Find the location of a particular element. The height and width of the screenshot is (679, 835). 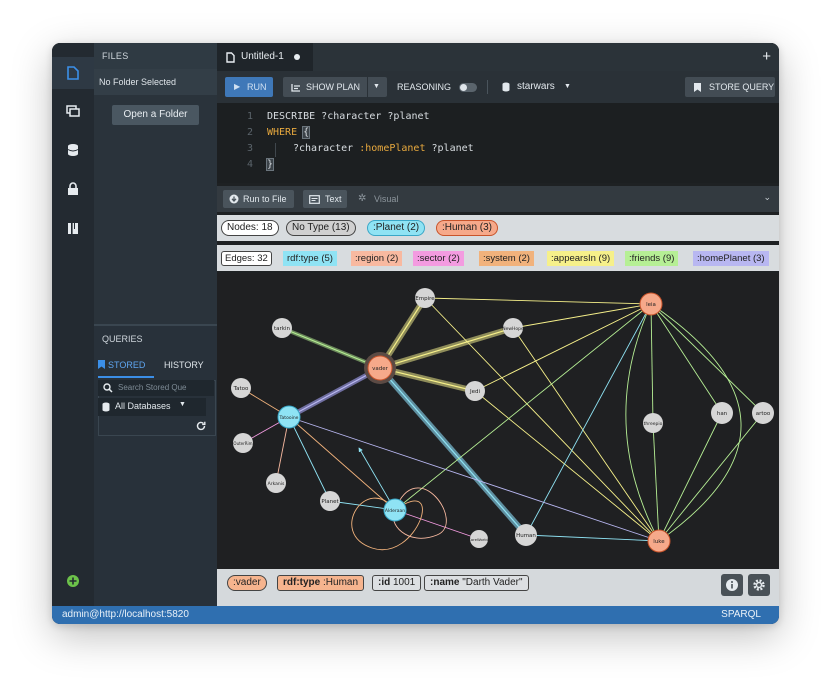

search-input: Search Stored Que is located at coordinates (156, 388).